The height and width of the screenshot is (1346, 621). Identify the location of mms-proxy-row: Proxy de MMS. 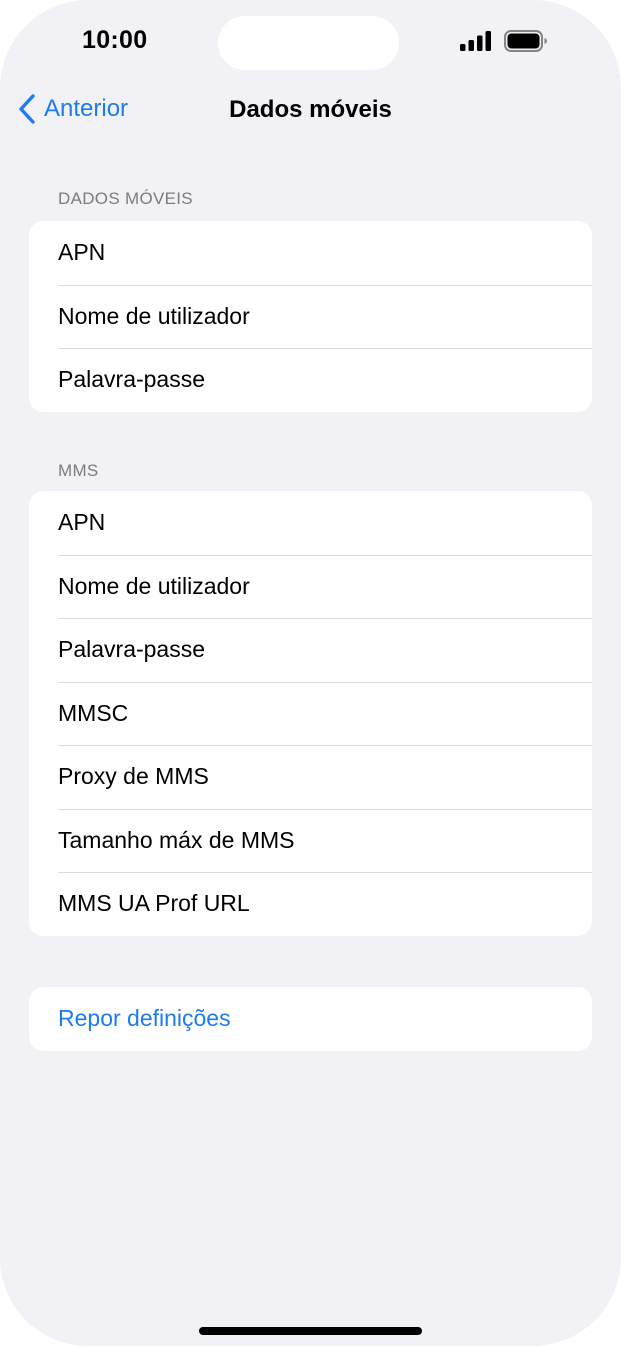
(310, 777).